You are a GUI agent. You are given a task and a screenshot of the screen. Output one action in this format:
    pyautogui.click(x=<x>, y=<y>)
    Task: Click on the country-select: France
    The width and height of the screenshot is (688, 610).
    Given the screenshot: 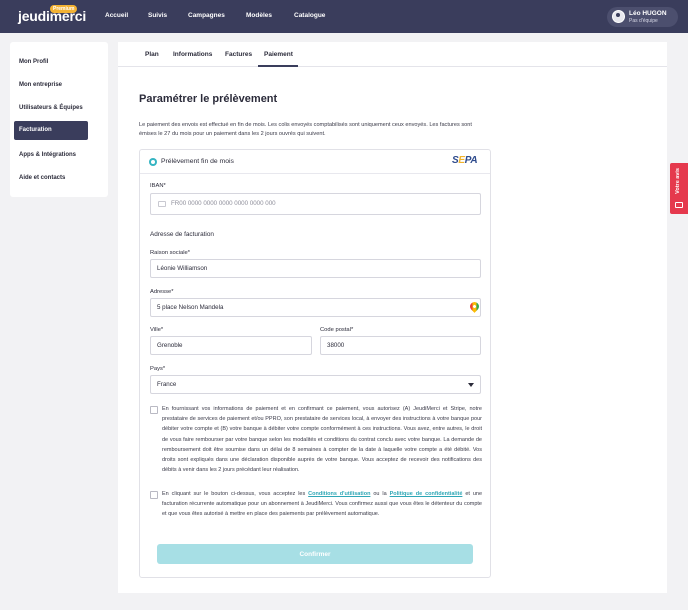 What is the action you would take?
    pyautogui.click(x=315, y=384)
    